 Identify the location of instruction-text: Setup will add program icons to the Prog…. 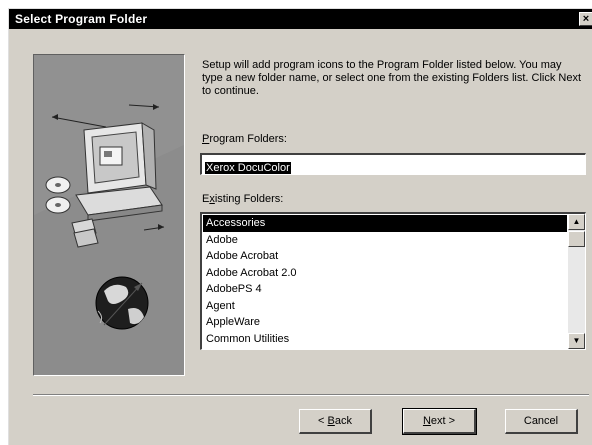
(392, 78).